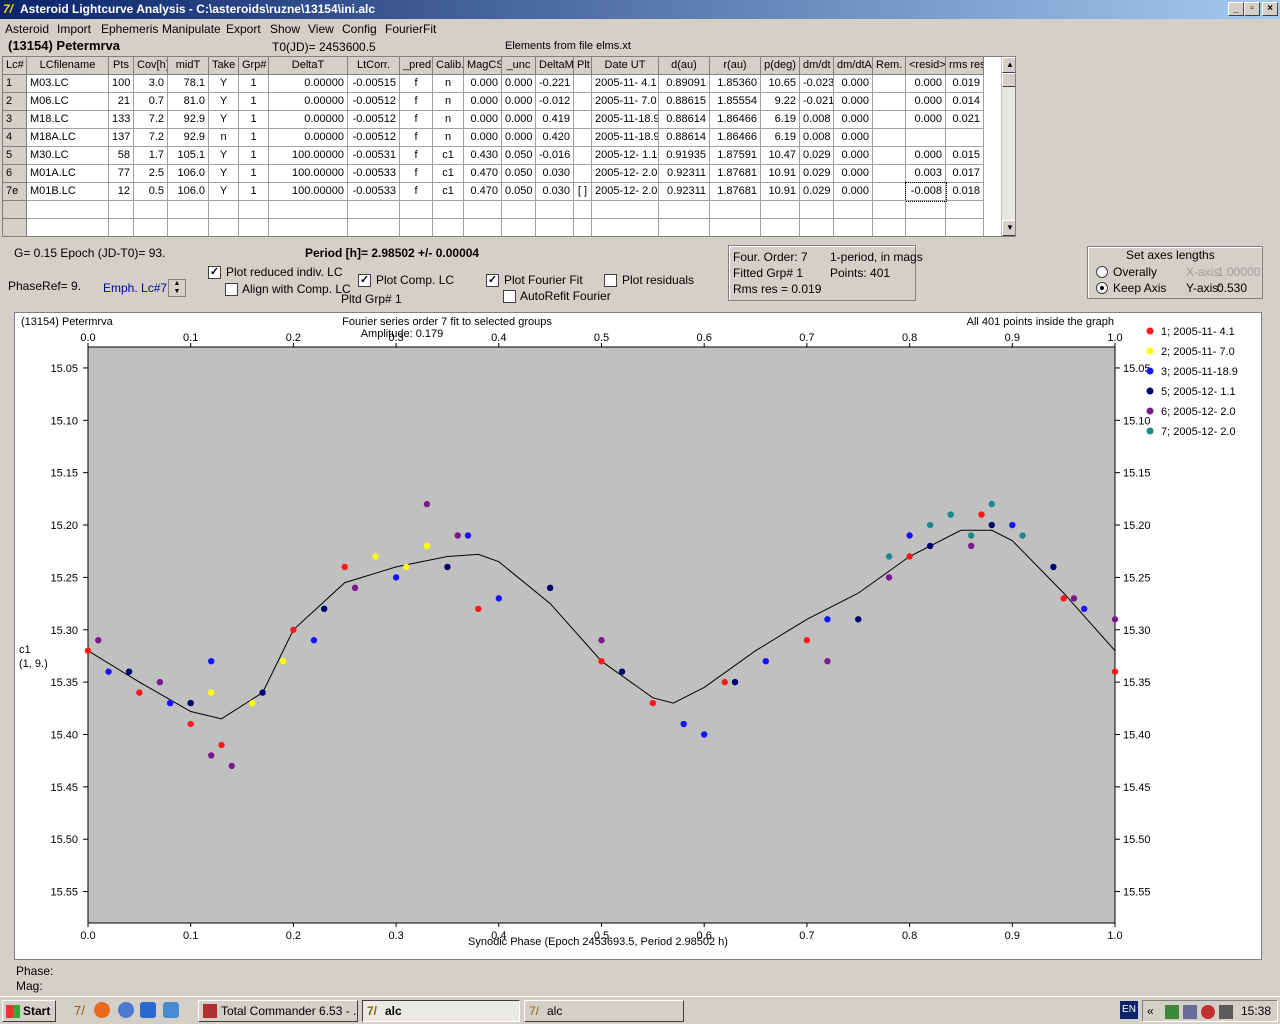 The height and width of the screenshot is (1024, 1280). Describe the element at coordinates (1238, 272) in the screenshot. I see `xaxis-value: 1.00000` at that location.